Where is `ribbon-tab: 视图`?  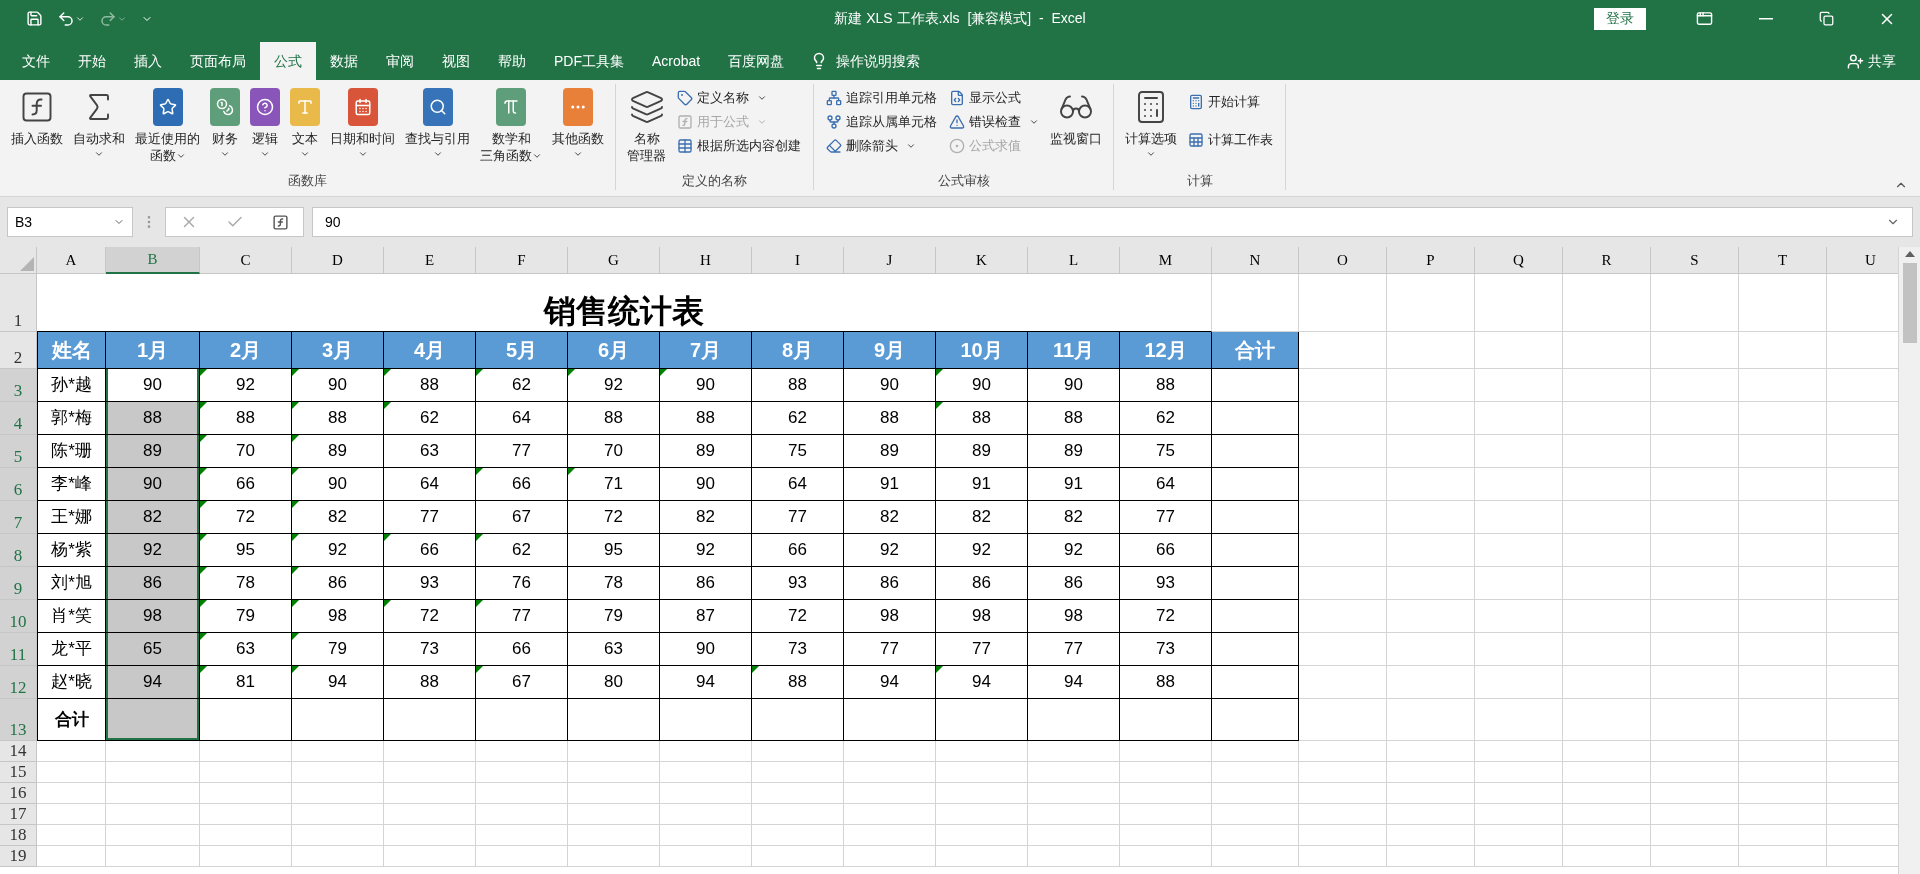 ribbon-tab: 视图 is located at coordinates (456, 61).